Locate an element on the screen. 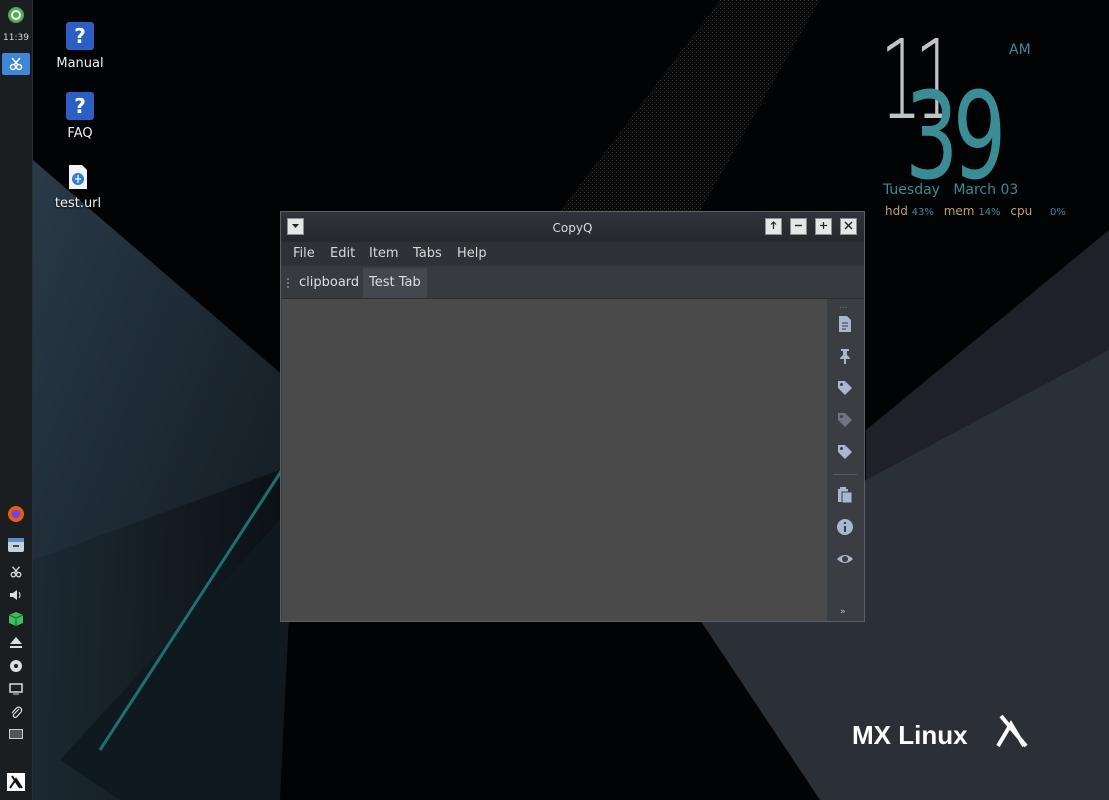 The image size is (1109, 800). item-toolbar: ... » is located at coordinates (845, 460).